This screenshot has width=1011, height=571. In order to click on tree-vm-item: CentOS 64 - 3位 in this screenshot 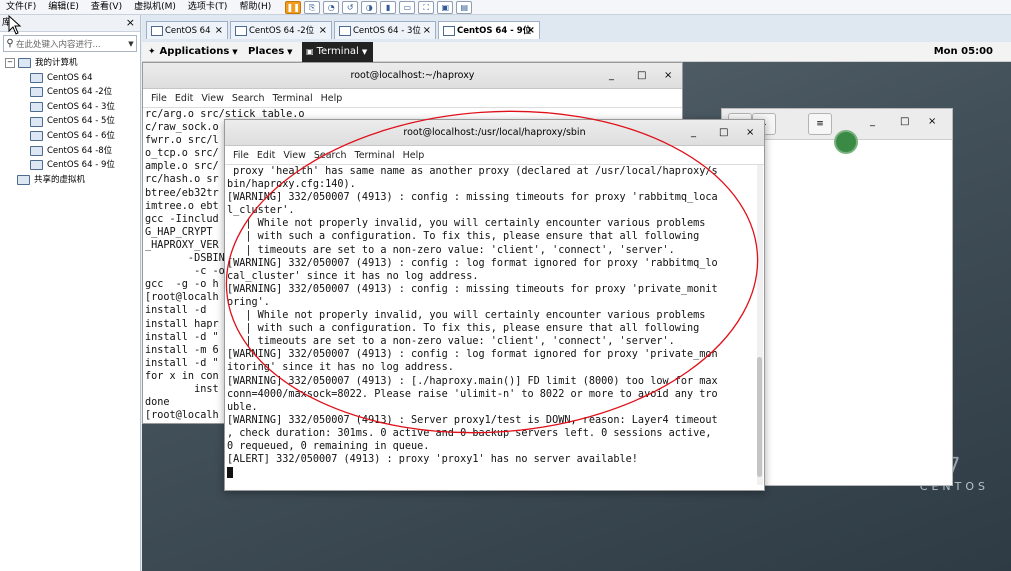, I will do `click(85, 107)`.